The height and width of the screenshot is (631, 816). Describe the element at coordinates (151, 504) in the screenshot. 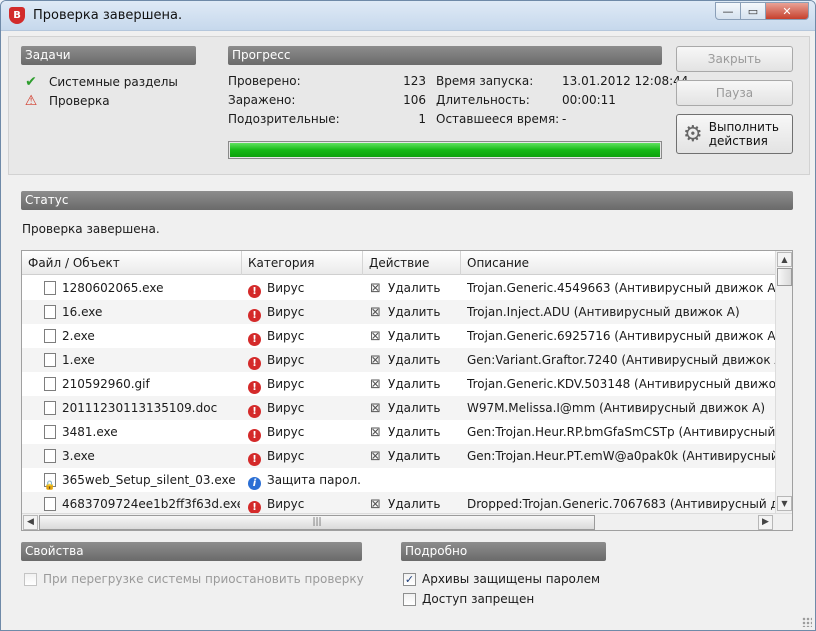

I see `file-name: 4683709724ee1b2ff3f63d.exe` at that location.